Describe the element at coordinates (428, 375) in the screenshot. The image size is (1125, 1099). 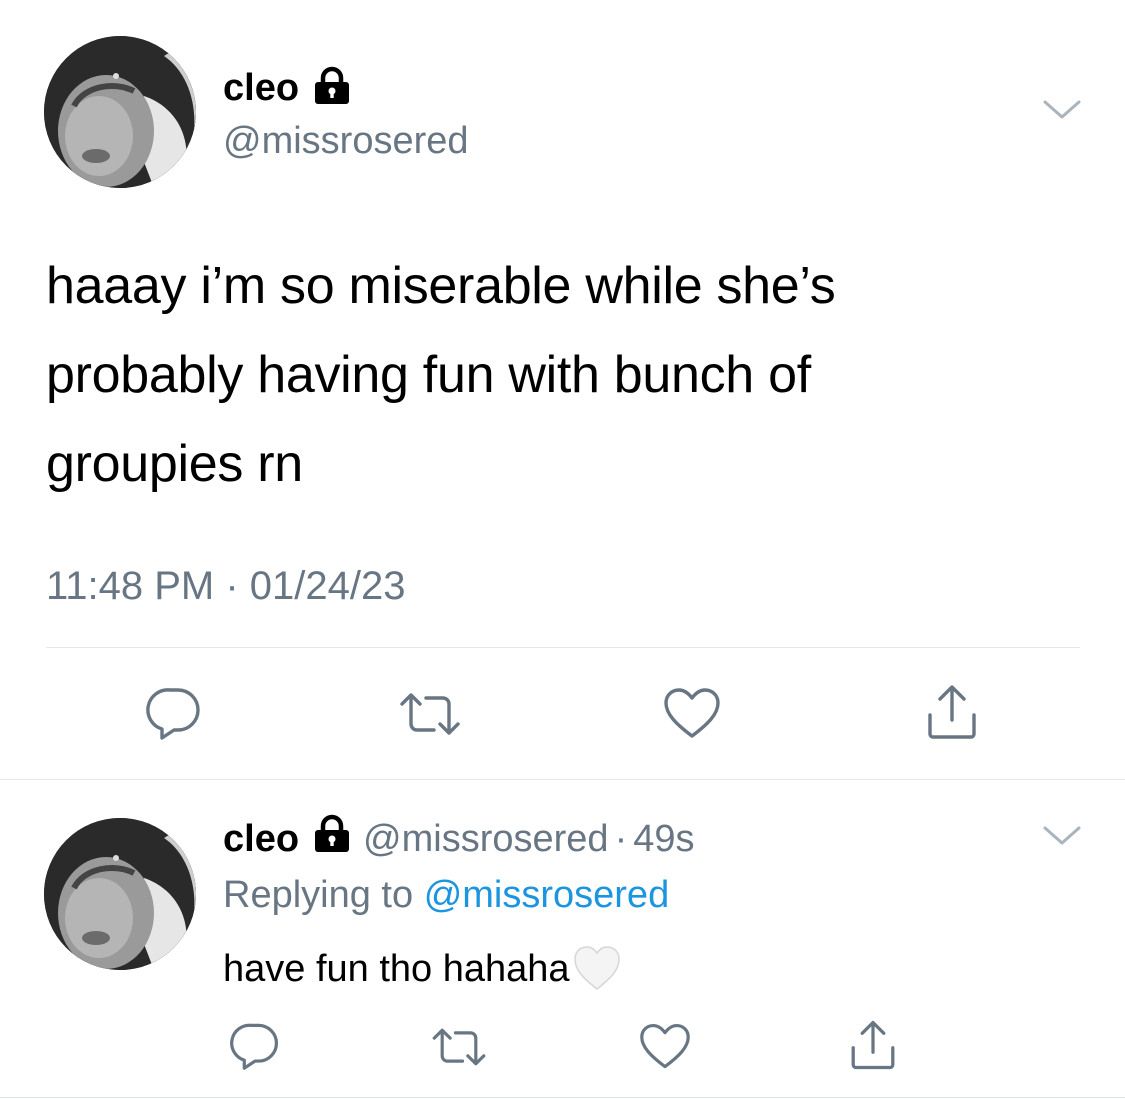
I see `tweet-text-line: probably having fun with bunch of` at that location.